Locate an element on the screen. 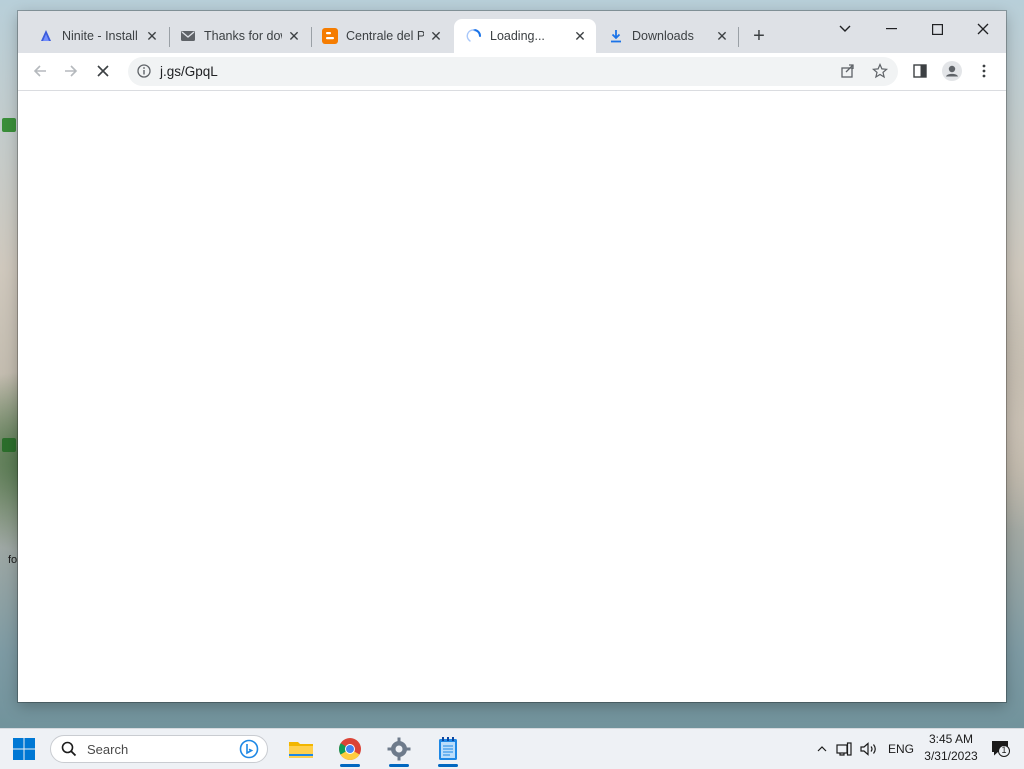 The image size is (1024, 769). volume-icon is located at coordinates (869, 749).